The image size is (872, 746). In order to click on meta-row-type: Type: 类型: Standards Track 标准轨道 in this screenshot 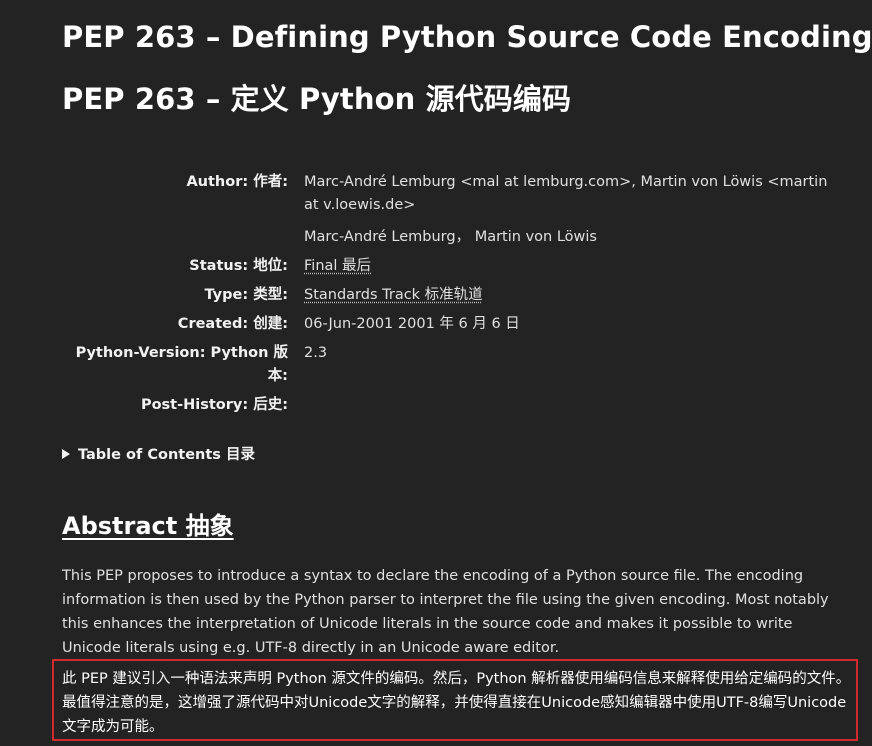, I will do `click(453, 295)`.